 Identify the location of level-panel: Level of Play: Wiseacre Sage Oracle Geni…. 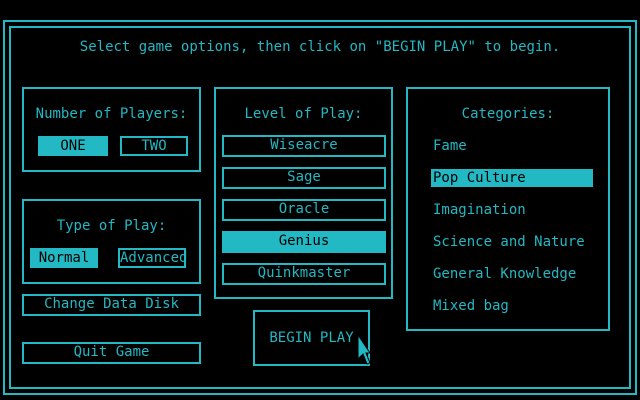
(303, 193).